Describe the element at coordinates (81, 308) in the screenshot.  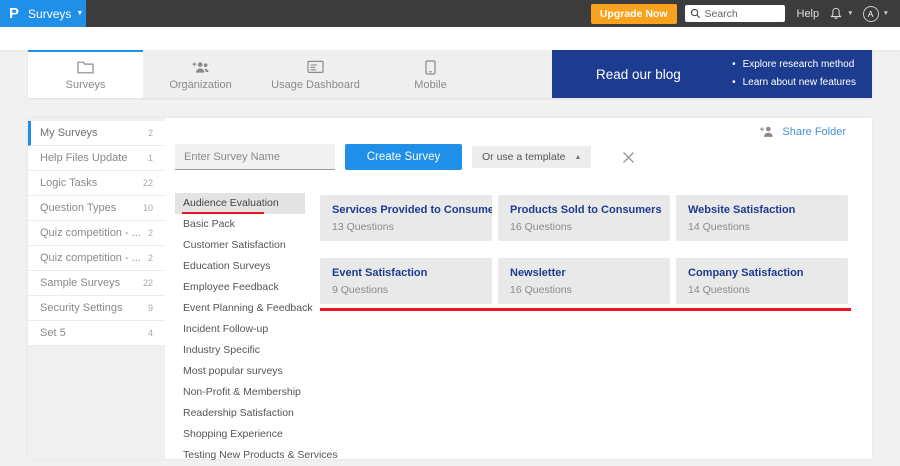
I see `sidebar-item-label: Security Settings` at that location.